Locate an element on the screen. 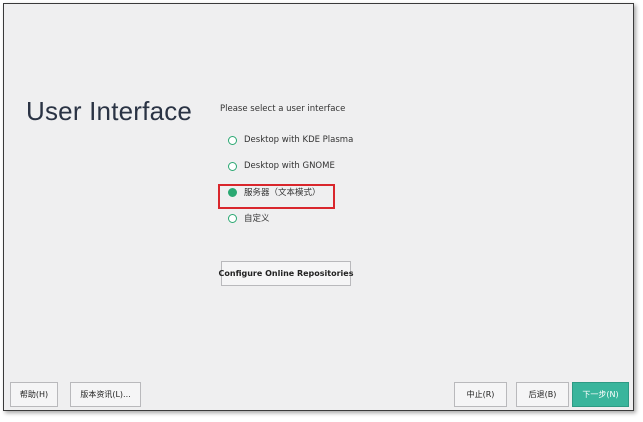 The image size is (643, 422). option-label: 自定义 is located at coordinates (257, 219).